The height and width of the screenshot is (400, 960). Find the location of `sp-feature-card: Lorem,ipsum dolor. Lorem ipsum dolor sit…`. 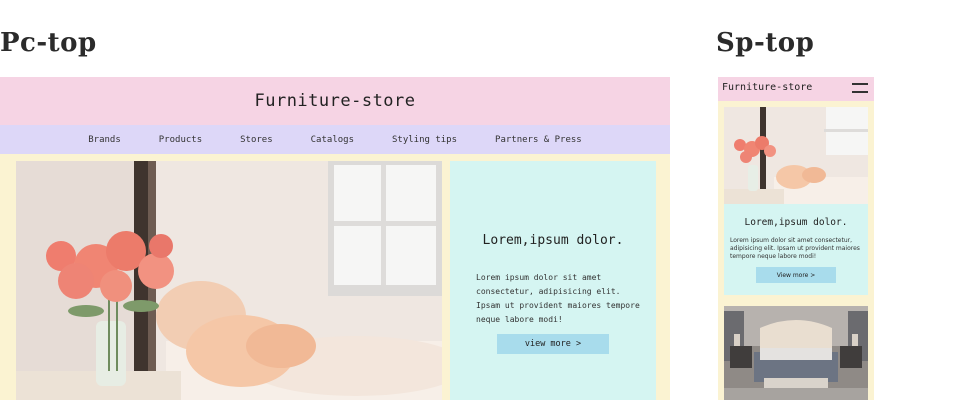

sp-feature-card: Lorem,ipsum dolor. Lorem ipsum dolor sit… is located at coordinates (796, 249).